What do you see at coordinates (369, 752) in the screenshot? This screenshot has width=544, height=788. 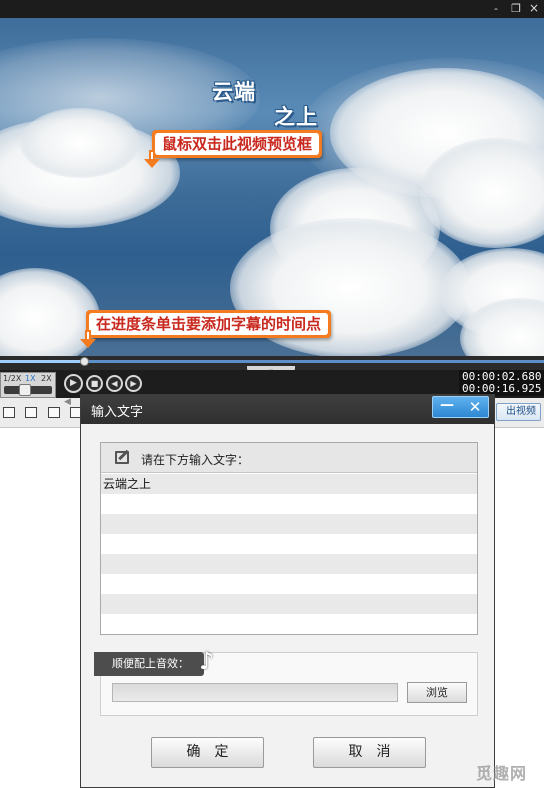 I see `cancel-button: 取消` at bounding box center [369, 752].